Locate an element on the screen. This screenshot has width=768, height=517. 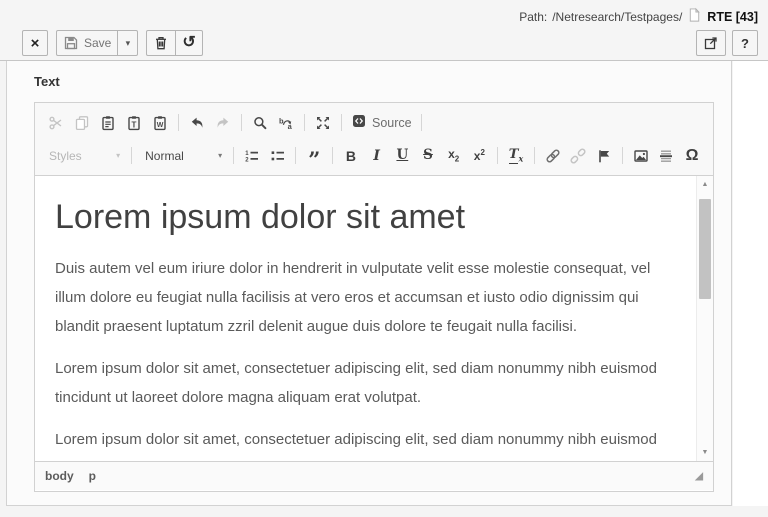
underline-icon: U is located at coordinates (403, 156).